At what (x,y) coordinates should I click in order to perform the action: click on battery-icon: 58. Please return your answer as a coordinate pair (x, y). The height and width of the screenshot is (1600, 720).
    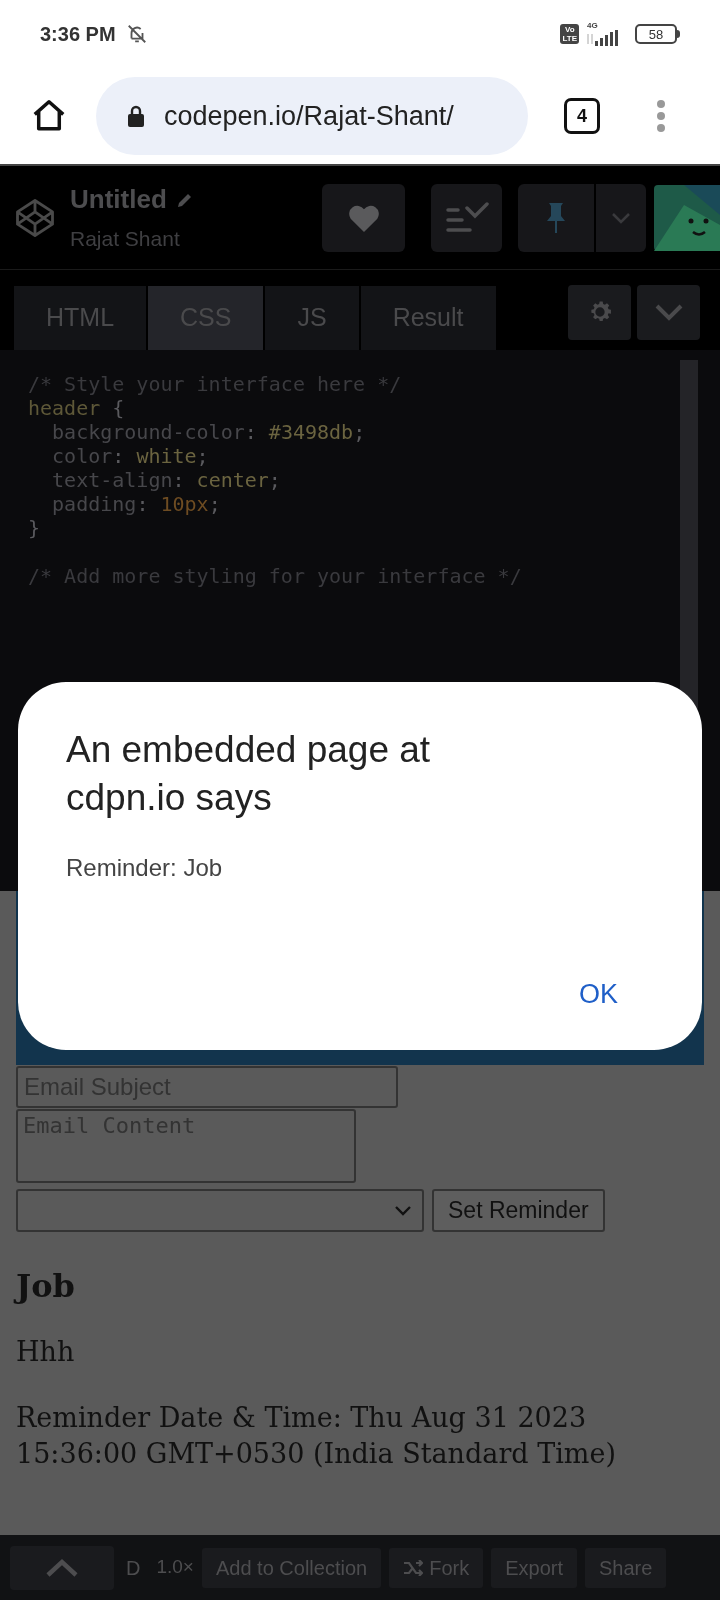
    Looking at the image, I should click on (657, 34).